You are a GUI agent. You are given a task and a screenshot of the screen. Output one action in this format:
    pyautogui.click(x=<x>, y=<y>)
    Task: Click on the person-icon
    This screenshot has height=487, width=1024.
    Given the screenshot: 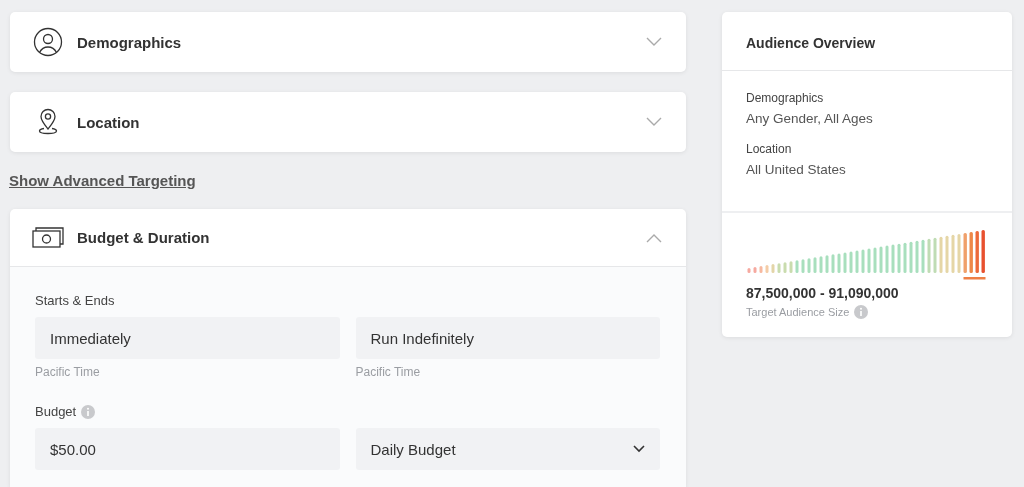 What is the action you would take?
    pyautogui.click(x=48, y=42)
    